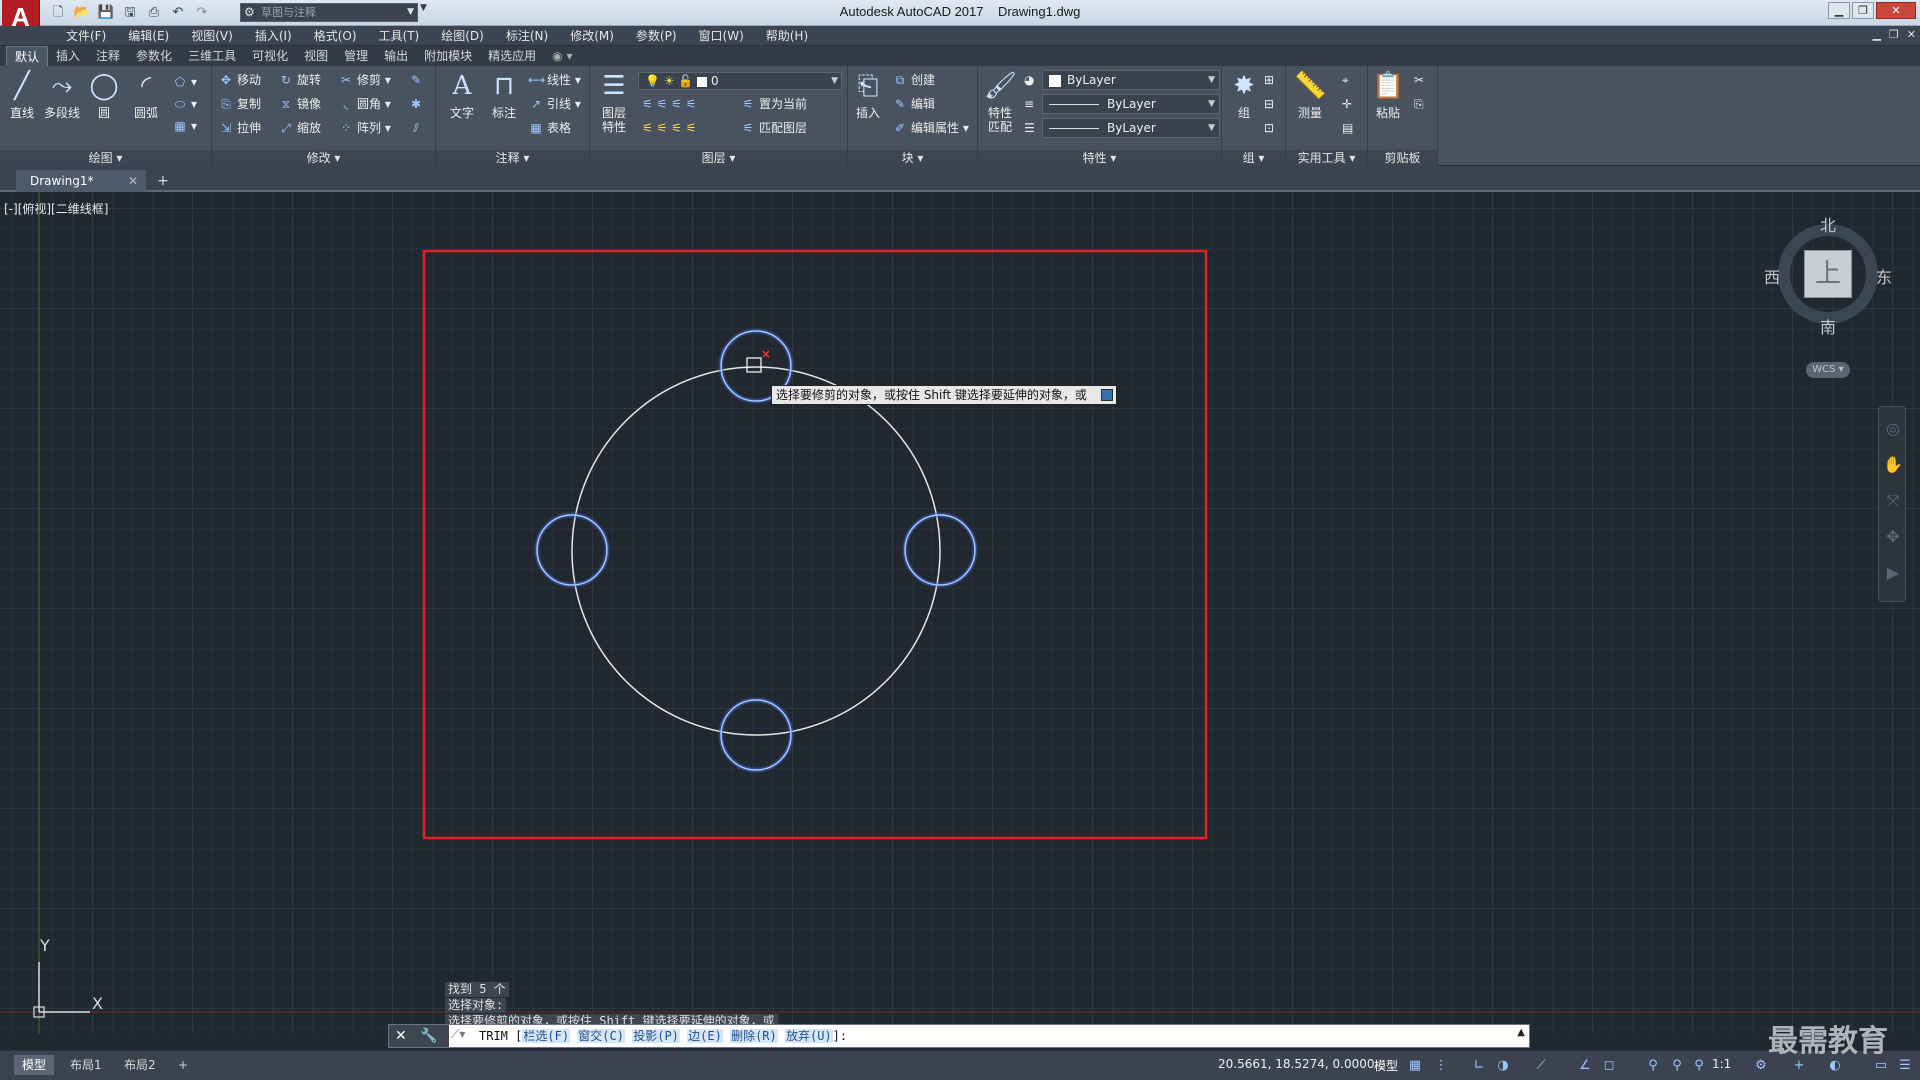 The width and height of the screenshot is (1920, 1080). I want to click on menu-help: 帮助(H), so click(787, 36).